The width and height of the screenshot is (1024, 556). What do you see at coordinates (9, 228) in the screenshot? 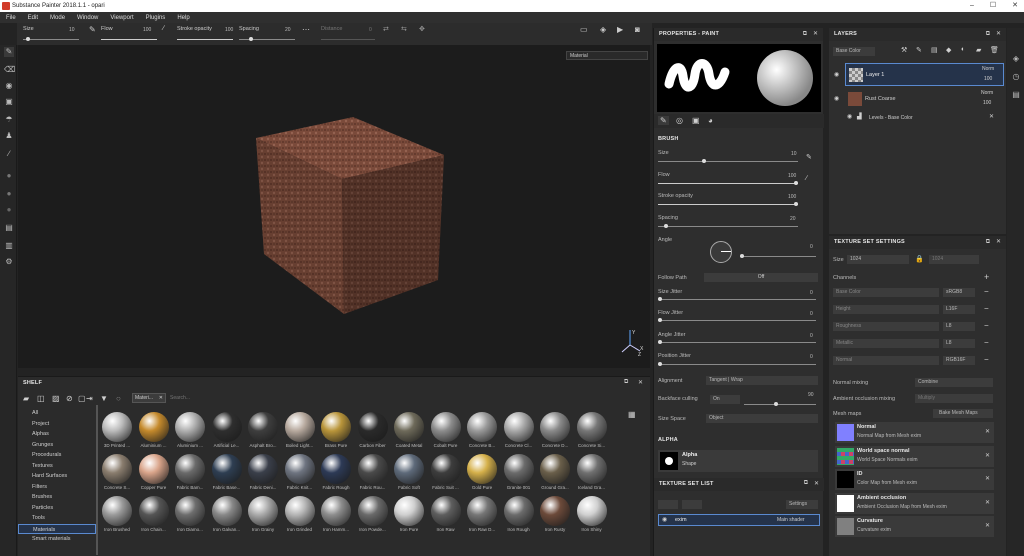
I see `display-settings-icon: ▤` at bounding box center [9, 228].